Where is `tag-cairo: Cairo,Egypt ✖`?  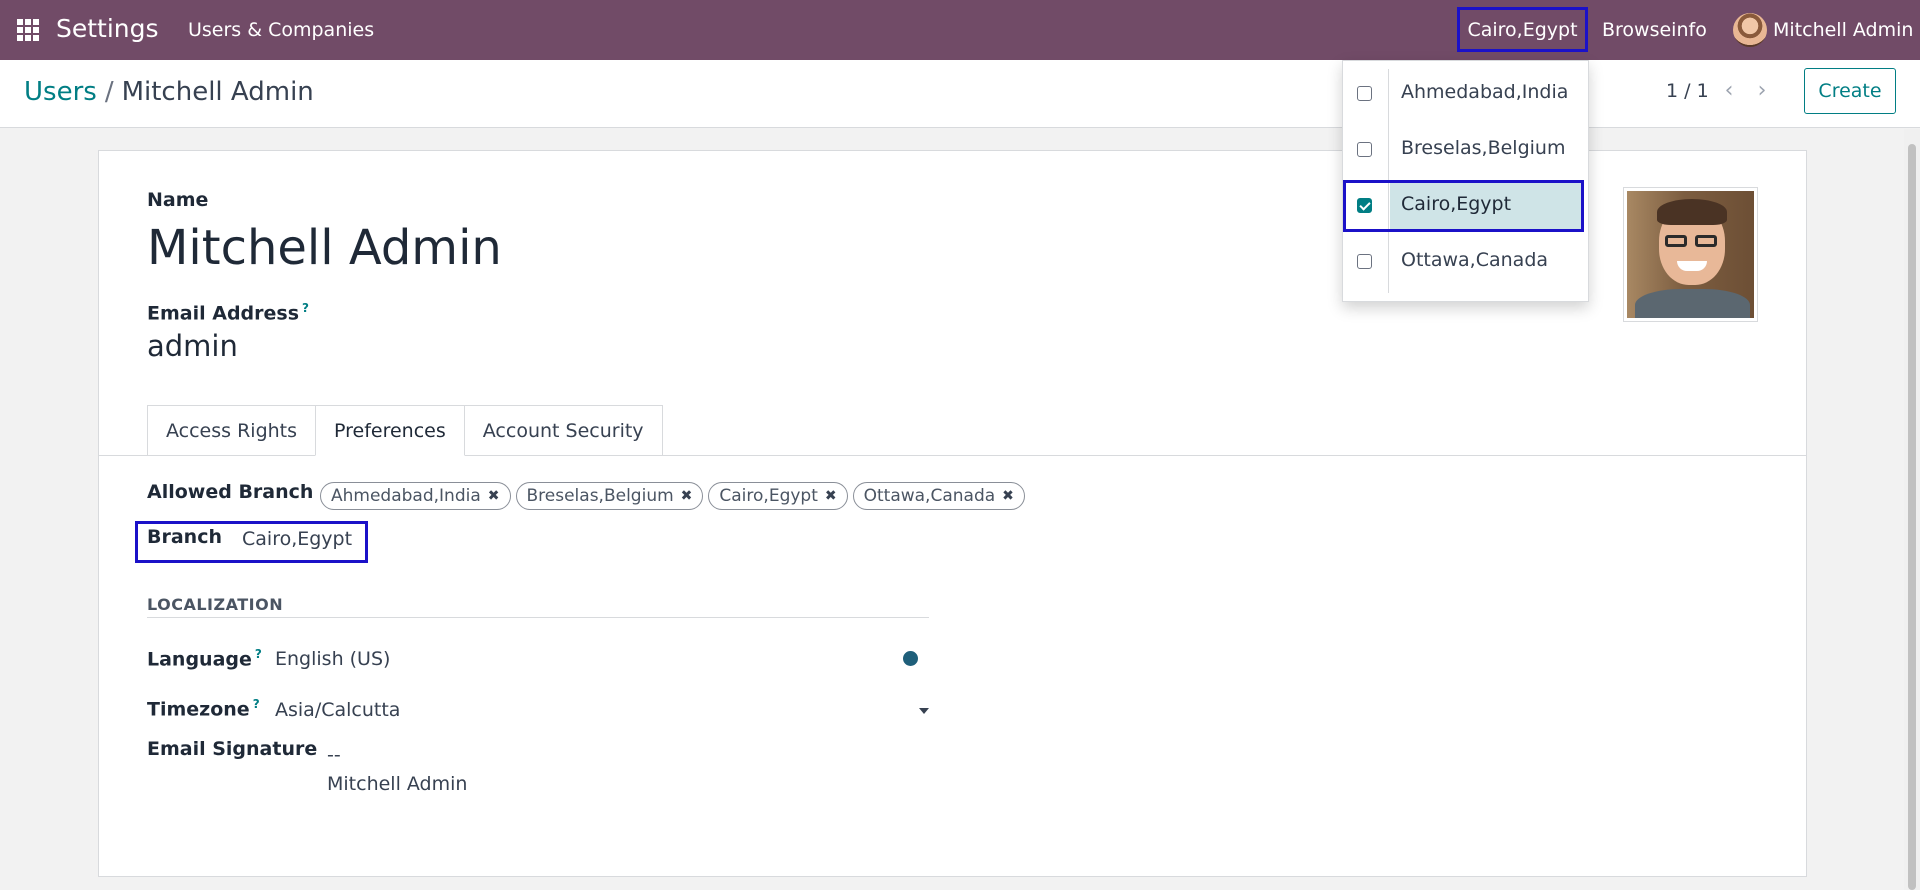
tag-cairo: Cairo,Egypt ✖ is located at coordinates (778, 496).